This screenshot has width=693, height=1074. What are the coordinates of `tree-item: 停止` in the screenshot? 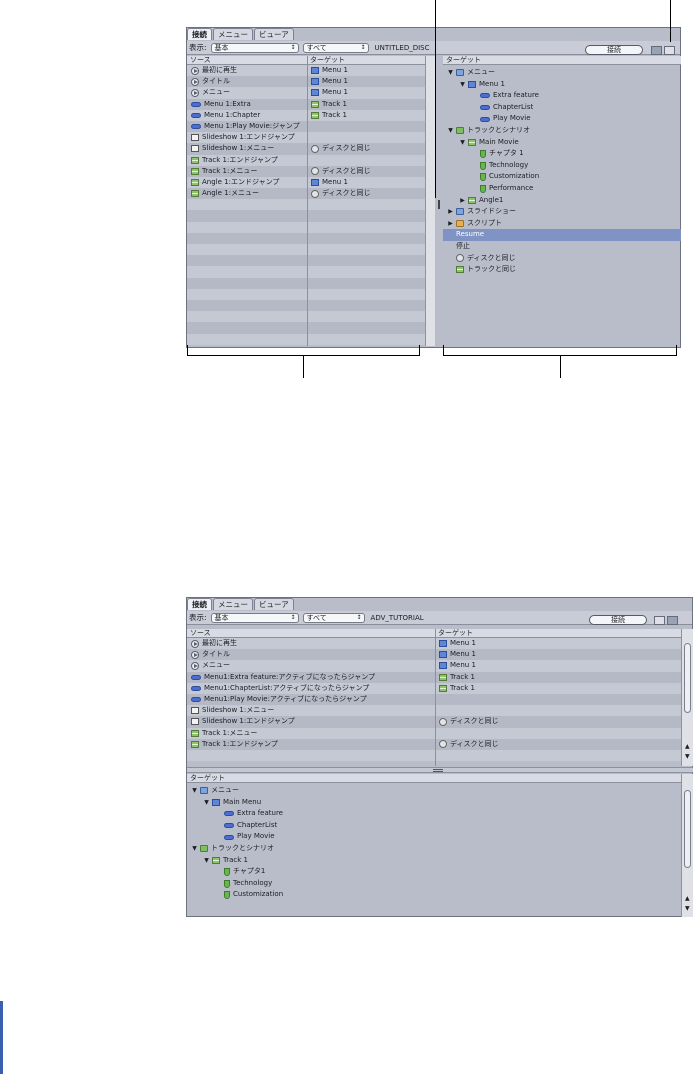 It's located at (562, 247).